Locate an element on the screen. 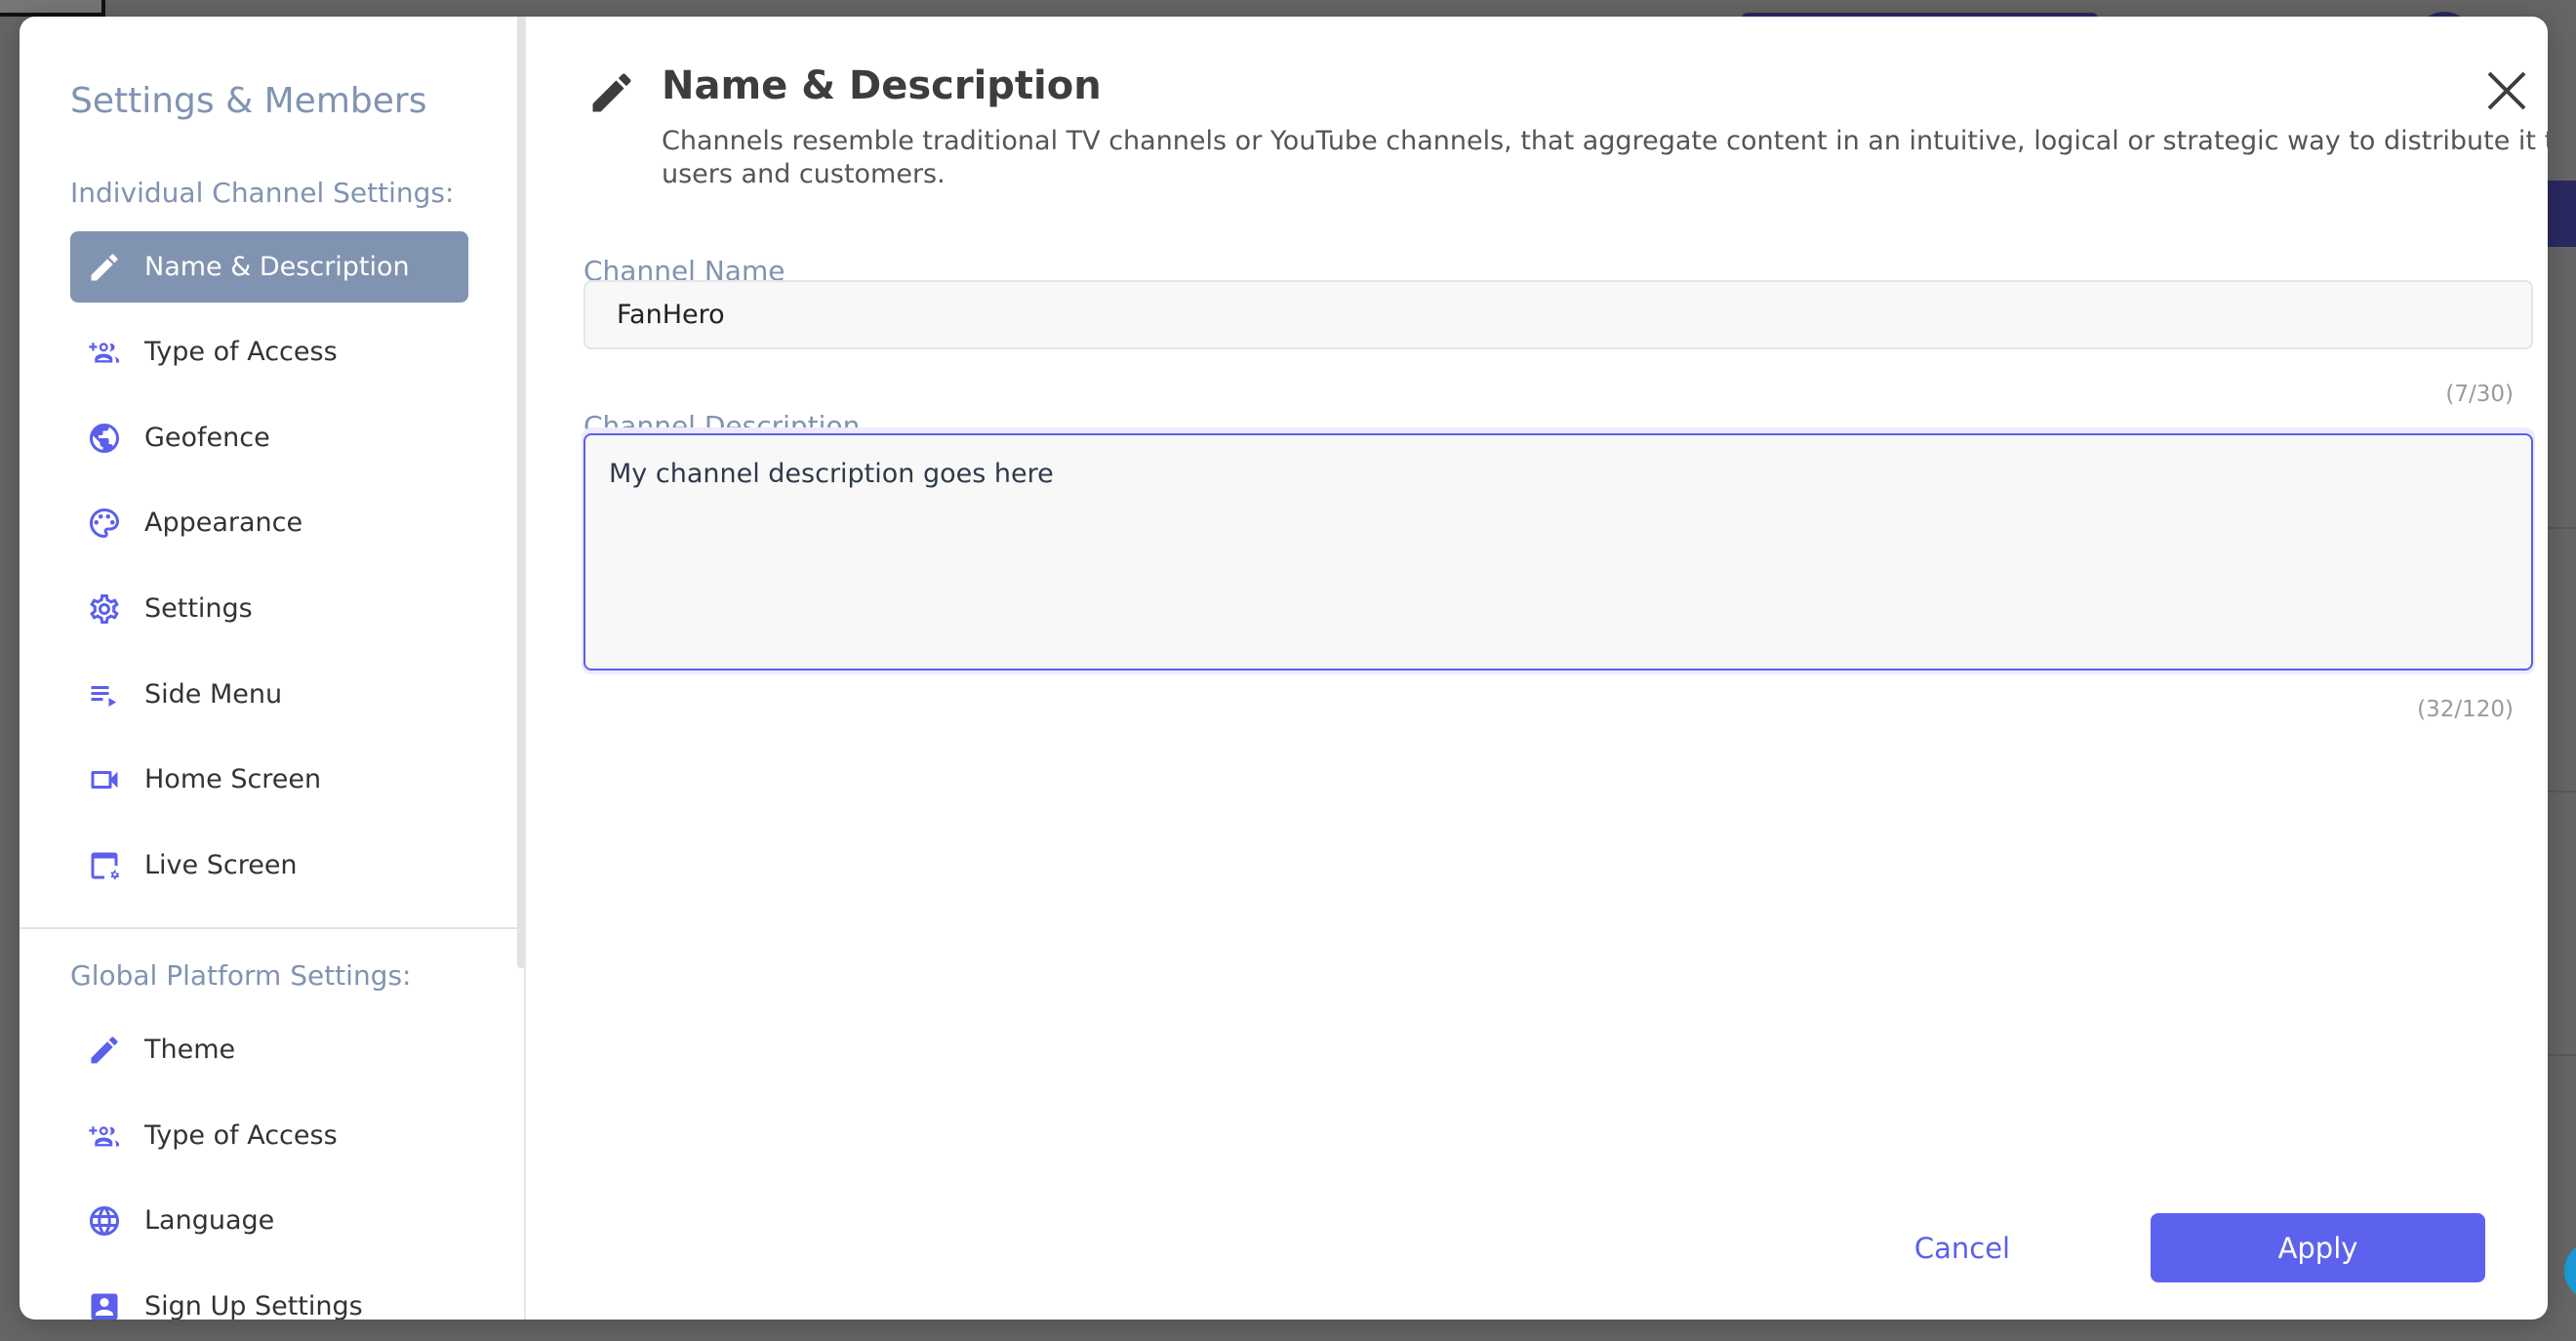 The image size is (2576, 1341). channel-name-input is located at coordinates (1558, 314).